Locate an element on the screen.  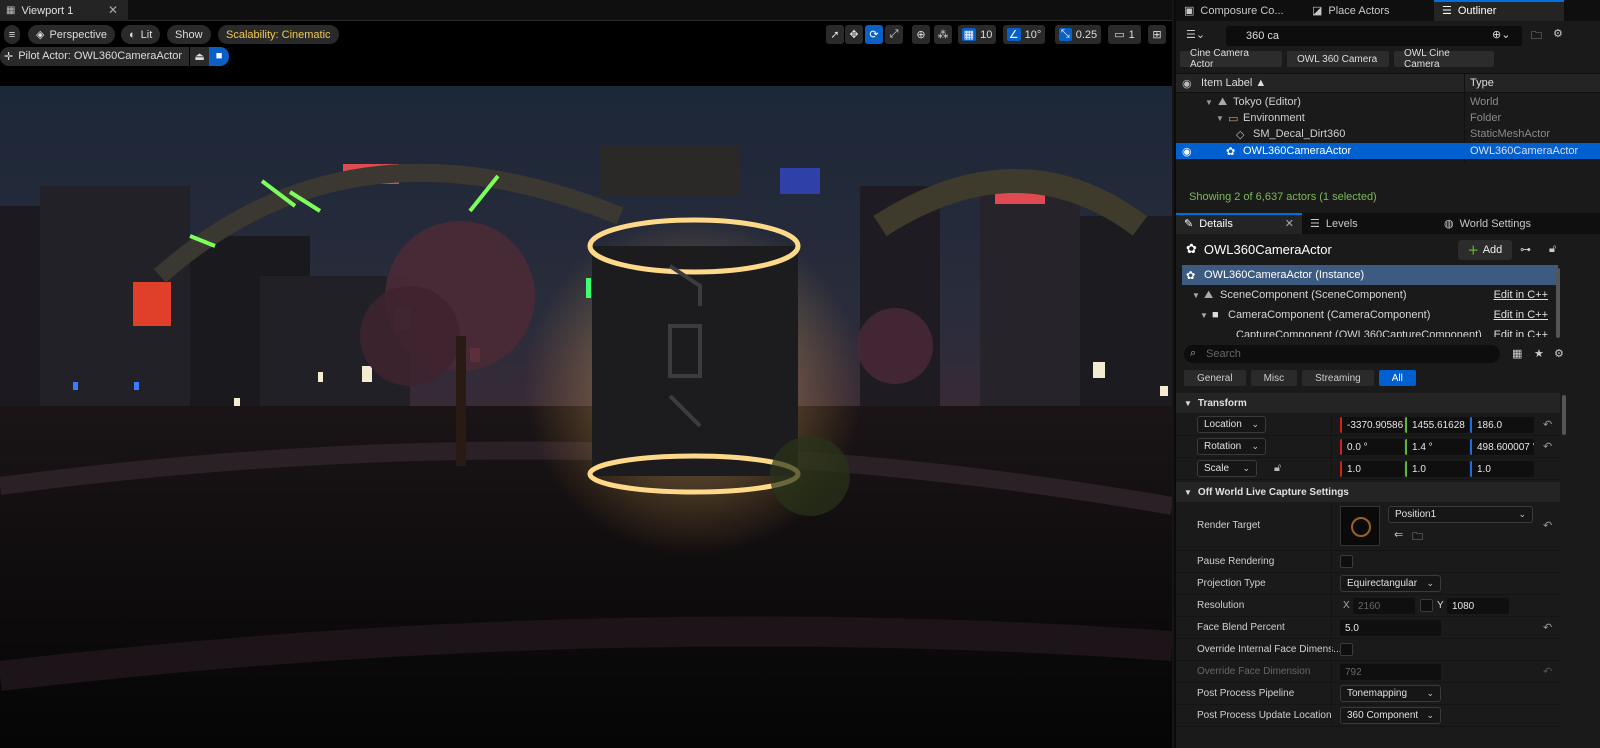
override-internal-checkbox is located at coordinates (1346, 649).